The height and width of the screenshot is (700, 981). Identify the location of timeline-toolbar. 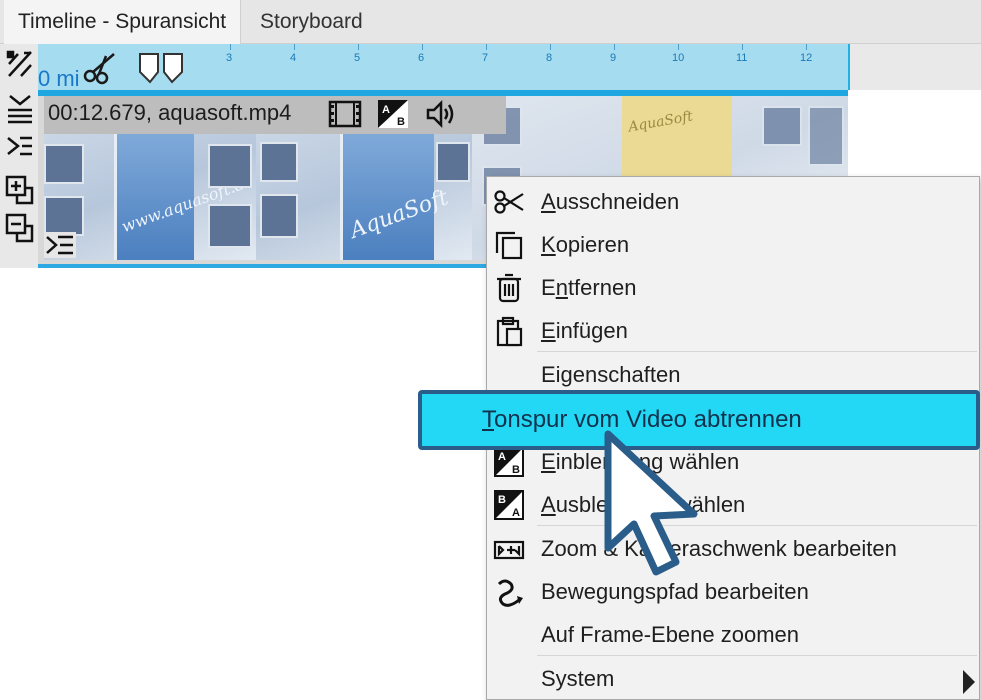
(20, 156).